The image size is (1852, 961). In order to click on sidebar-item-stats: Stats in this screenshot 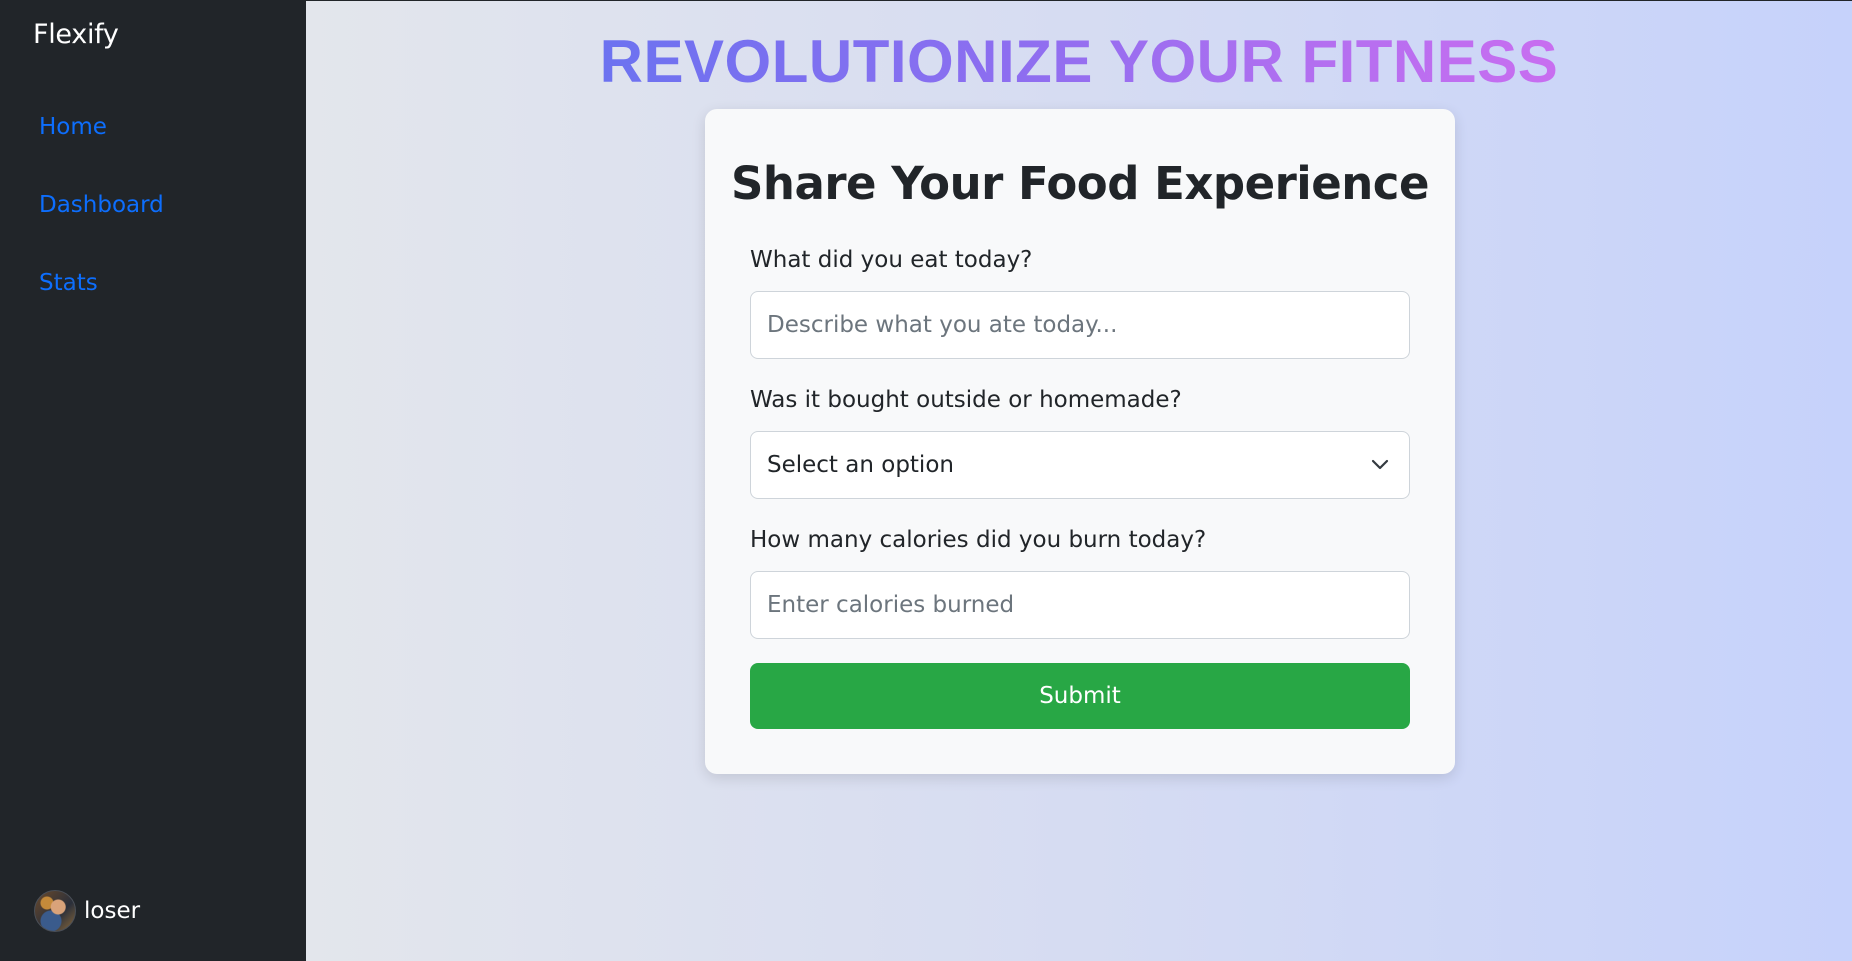, I will do `click(68, 283)`.